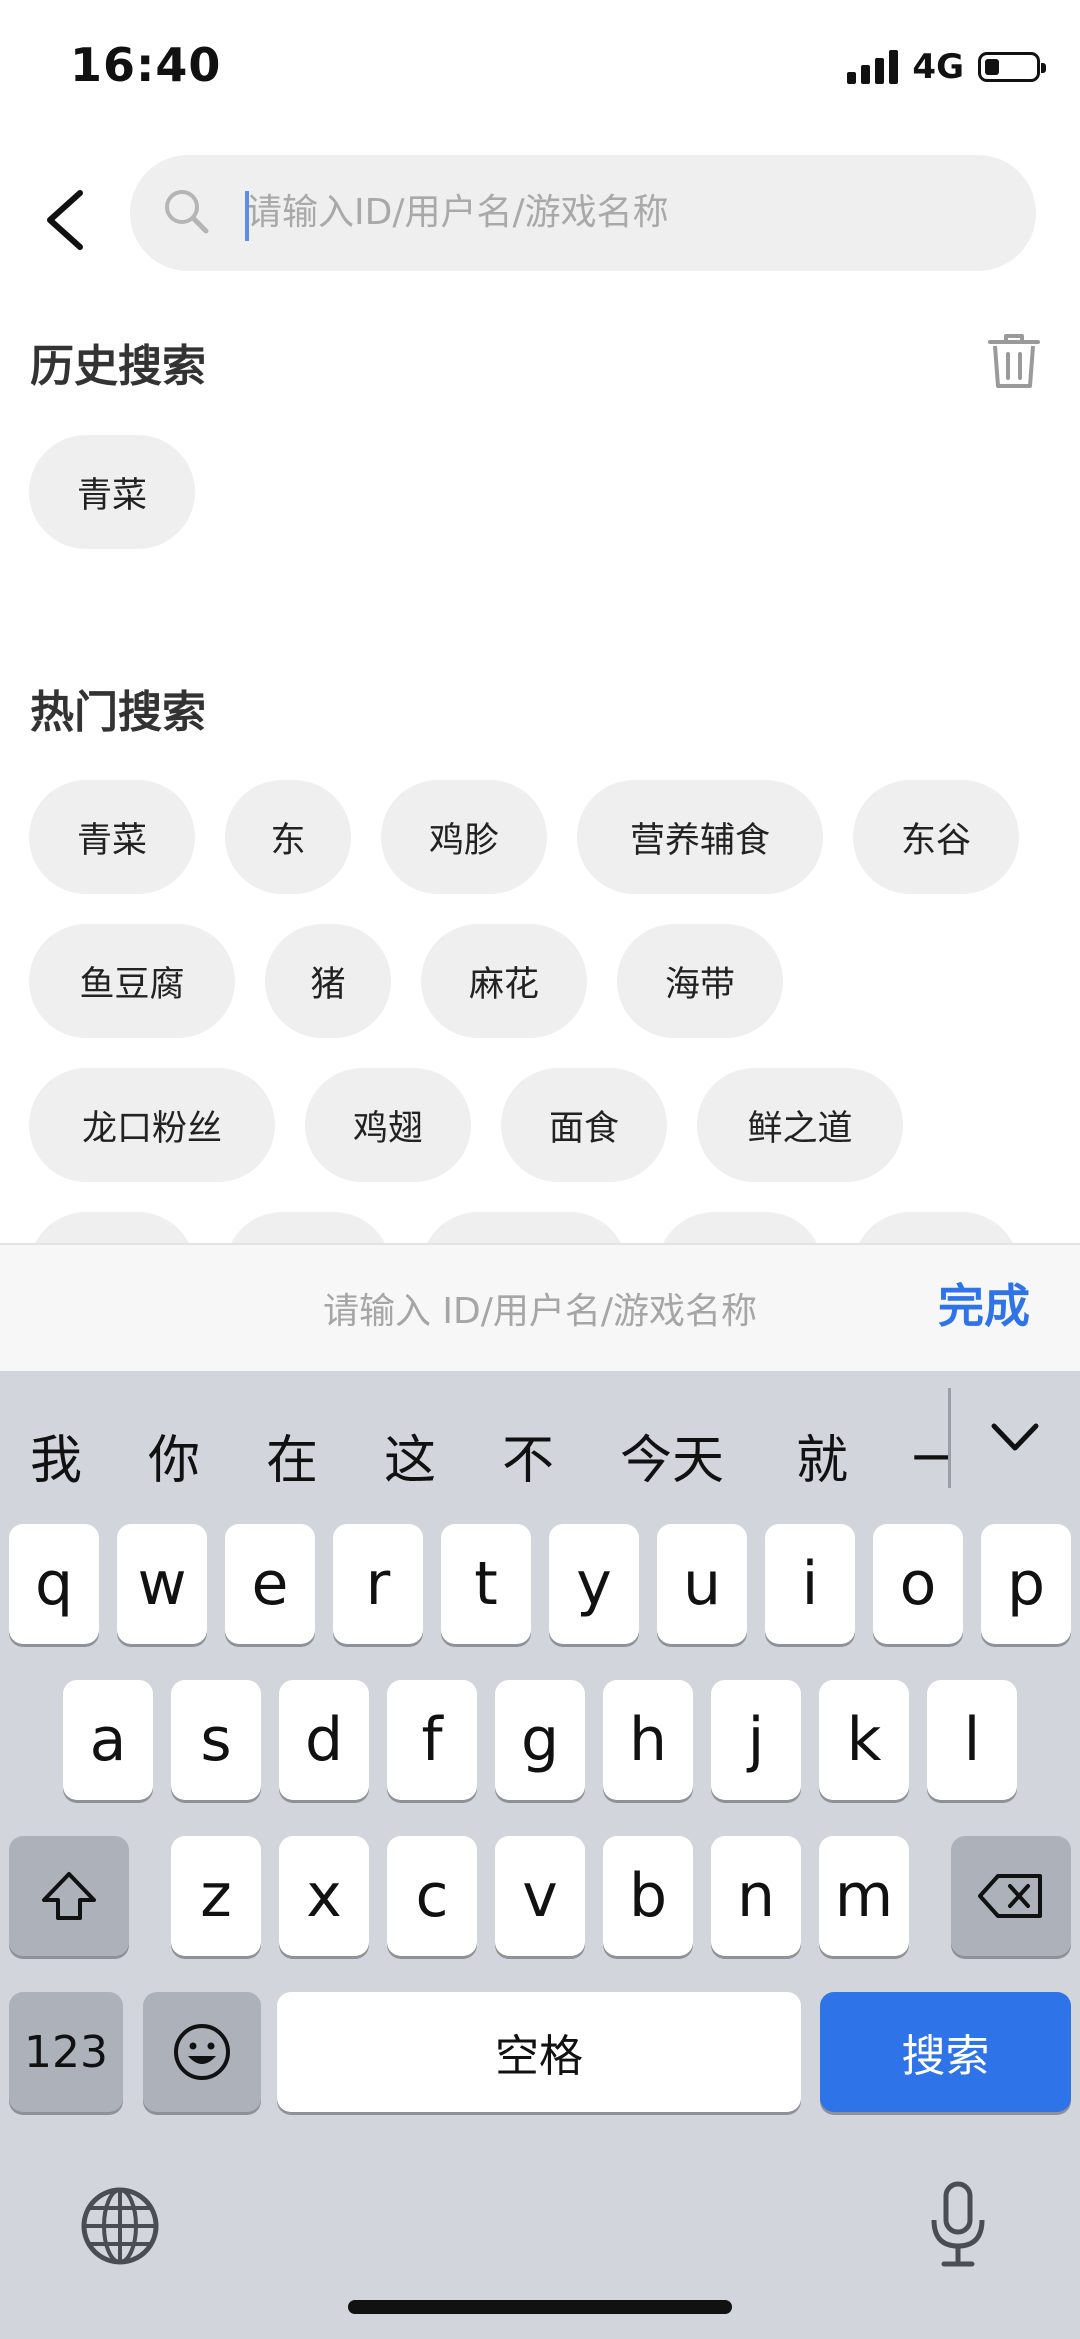  Describe the element at coordinates (504, 981) in the screenshot. I see `hot-chip: 麻花` at that location.